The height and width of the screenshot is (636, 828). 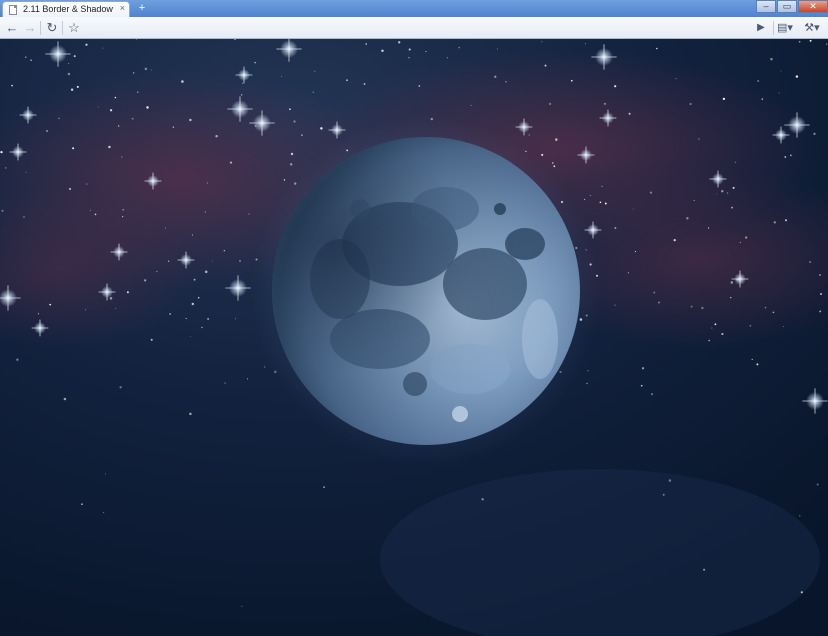 I want to click on back-button: ←, so click(x=12, y=28).